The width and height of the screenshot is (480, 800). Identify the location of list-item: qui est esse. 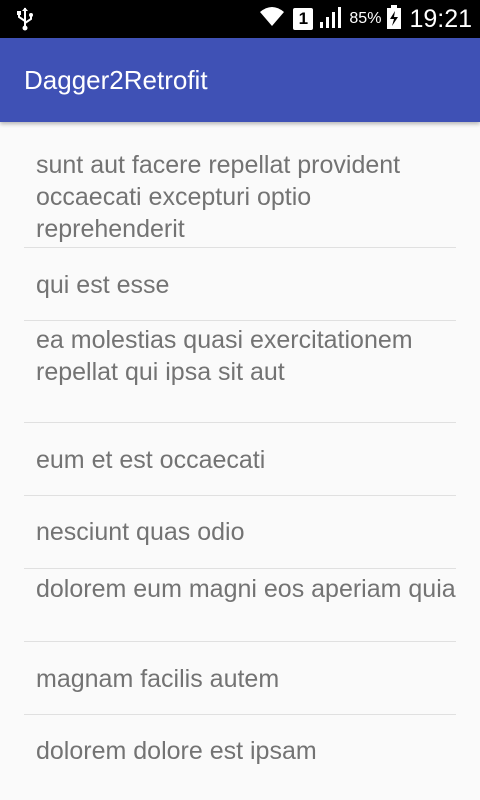
(240, 284).